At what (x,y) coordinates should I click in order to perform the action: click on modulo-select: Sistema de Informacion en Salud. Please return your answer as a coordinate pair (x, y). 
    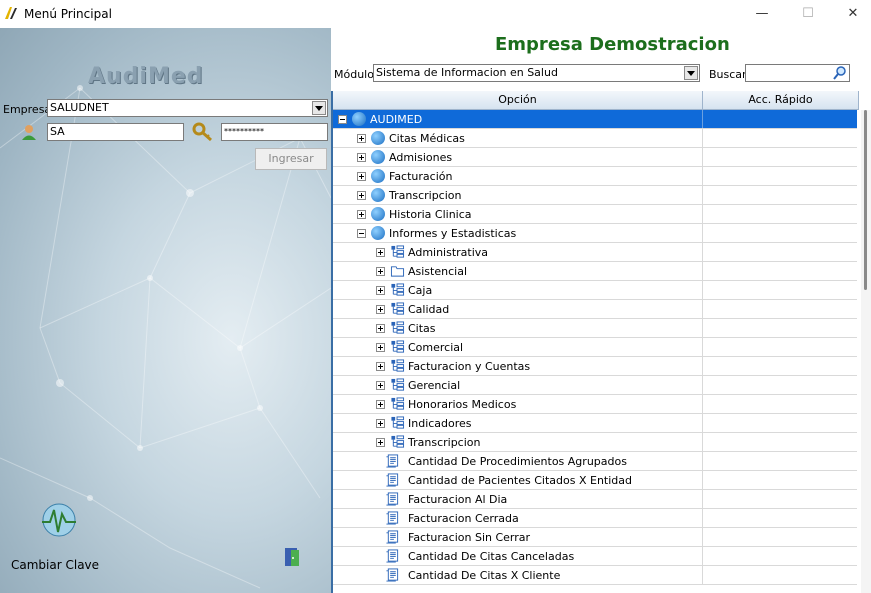
    Looking at the image, I should click on (536, 73).